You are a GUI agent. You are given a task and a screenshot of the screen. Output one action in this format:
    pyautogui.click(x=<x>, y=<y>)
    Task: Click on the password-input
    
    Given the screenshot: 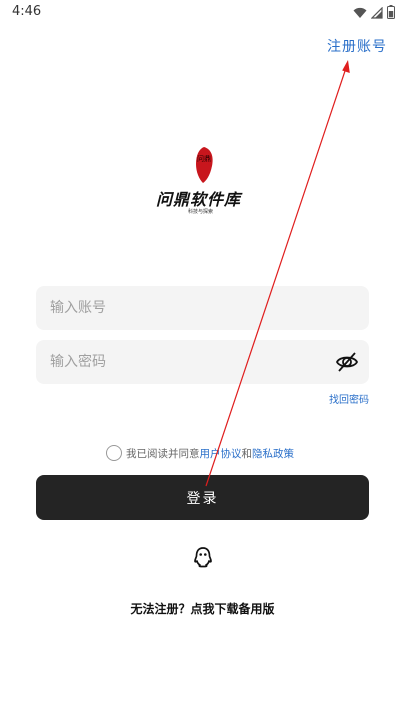 What is the action you would take?
    pyautogui.click(x=202, y=362)
    